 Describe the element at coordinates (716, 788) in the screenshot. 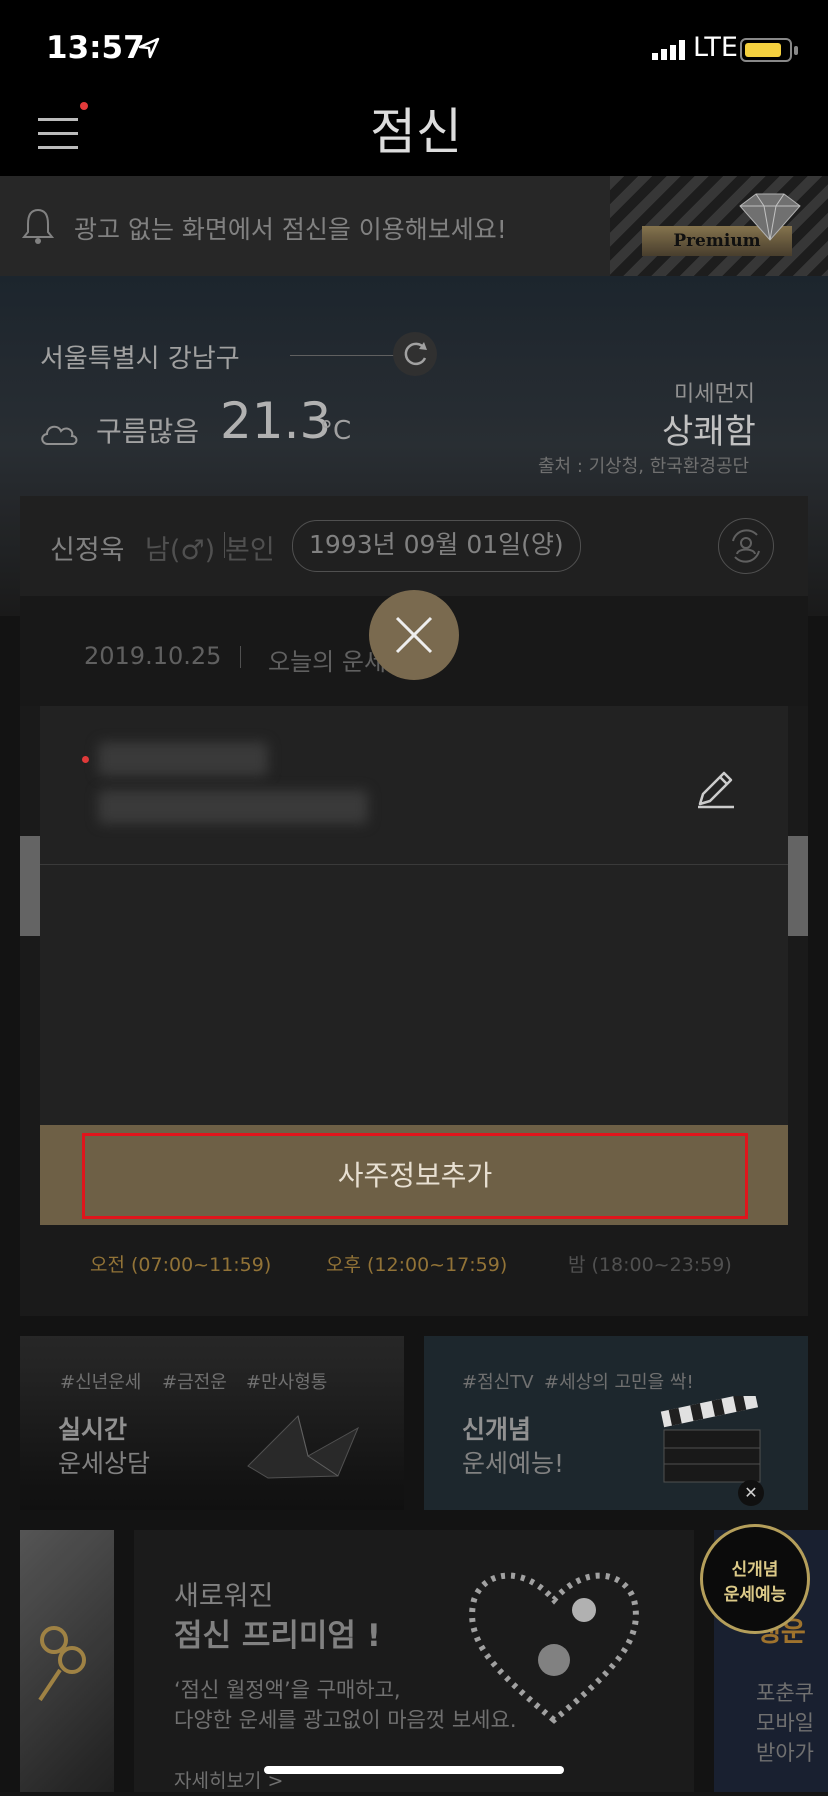

I see `edit-pencil-icon` at that location.